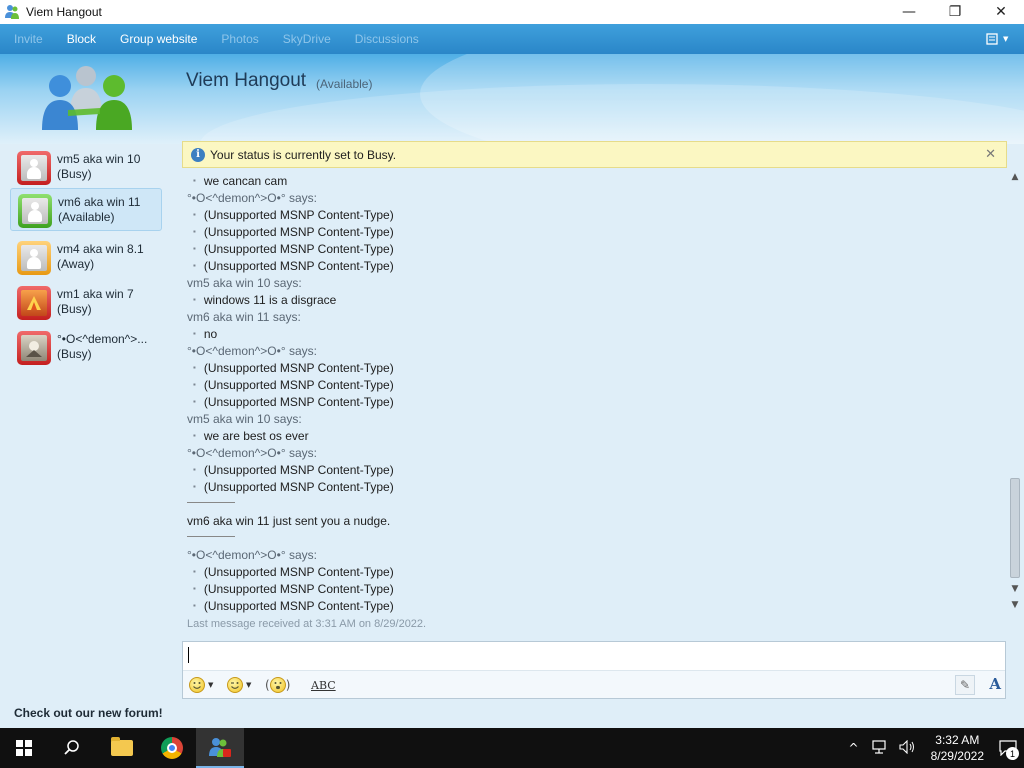 The height and width of the screenshot is (768, 1024). Describe the element at coordinates (879, 748) in the screenshot. I see `network-icon` at that location.